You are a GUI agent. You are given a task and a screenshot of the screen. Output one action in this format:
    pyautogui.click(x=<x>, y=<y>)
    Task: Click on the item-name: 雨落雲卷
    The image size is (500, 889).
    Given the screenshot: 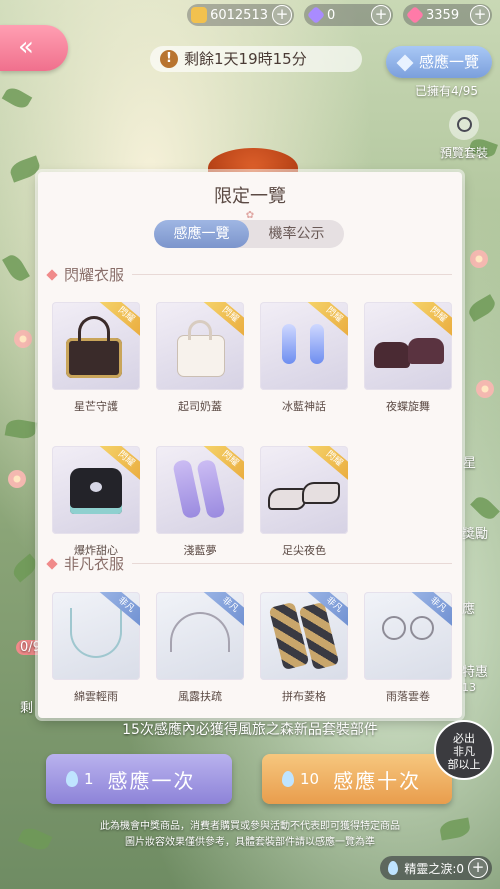 What is the action you would take?
    pyautogui.click(x=408, y=696)
    